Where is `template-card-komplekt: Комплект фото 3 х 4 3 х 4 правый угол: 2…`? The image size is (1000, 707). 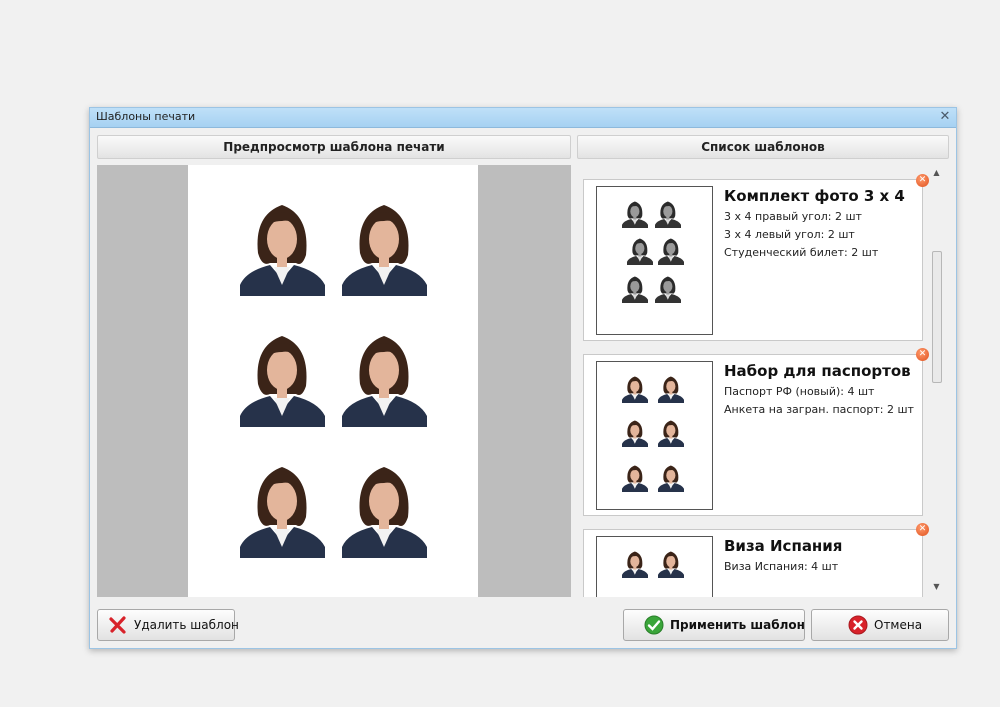 template-card-komplekt: Комплект фото 3 х 4 3 х 4 правый угол: 2… is located at coordinates (753, 260).